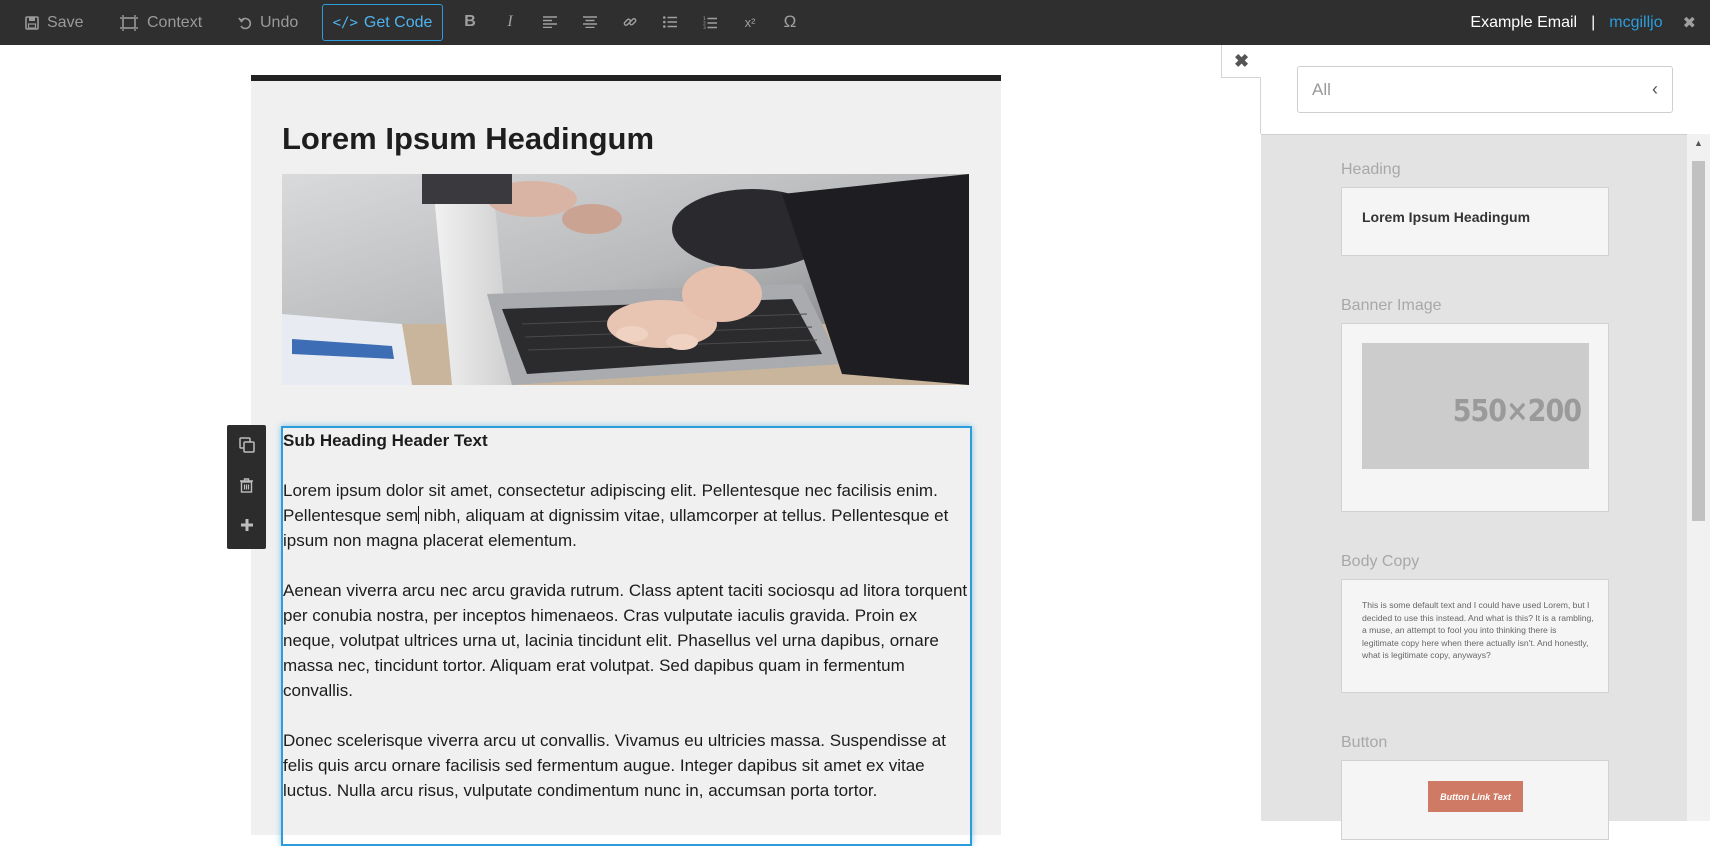  Describe the element at coordinates (704, 27) in the screenshot. I see `svg-text: 3` at that location.